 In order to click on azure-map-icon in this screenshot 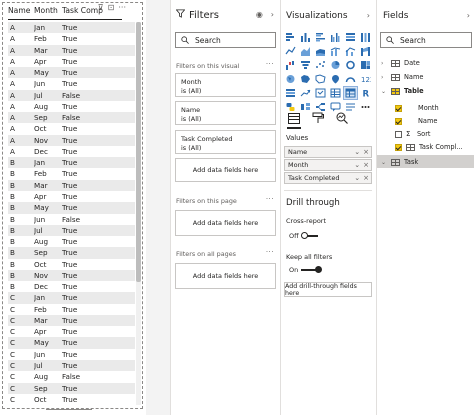, I will do `click(335, 79)`.